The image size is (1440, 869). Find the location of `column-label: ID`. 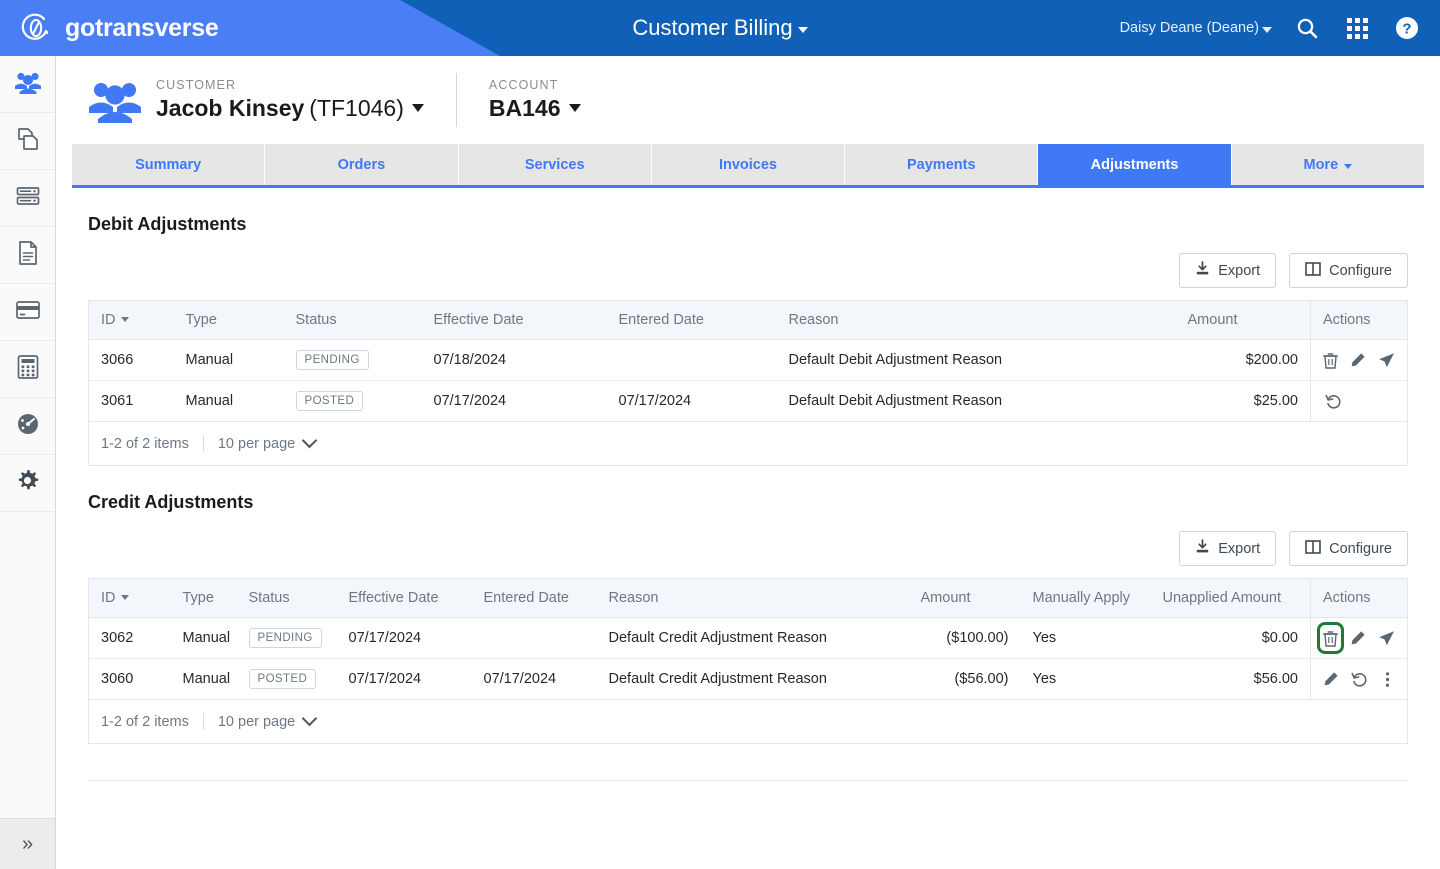

column-label: ID is located at coordinates (108, 598).